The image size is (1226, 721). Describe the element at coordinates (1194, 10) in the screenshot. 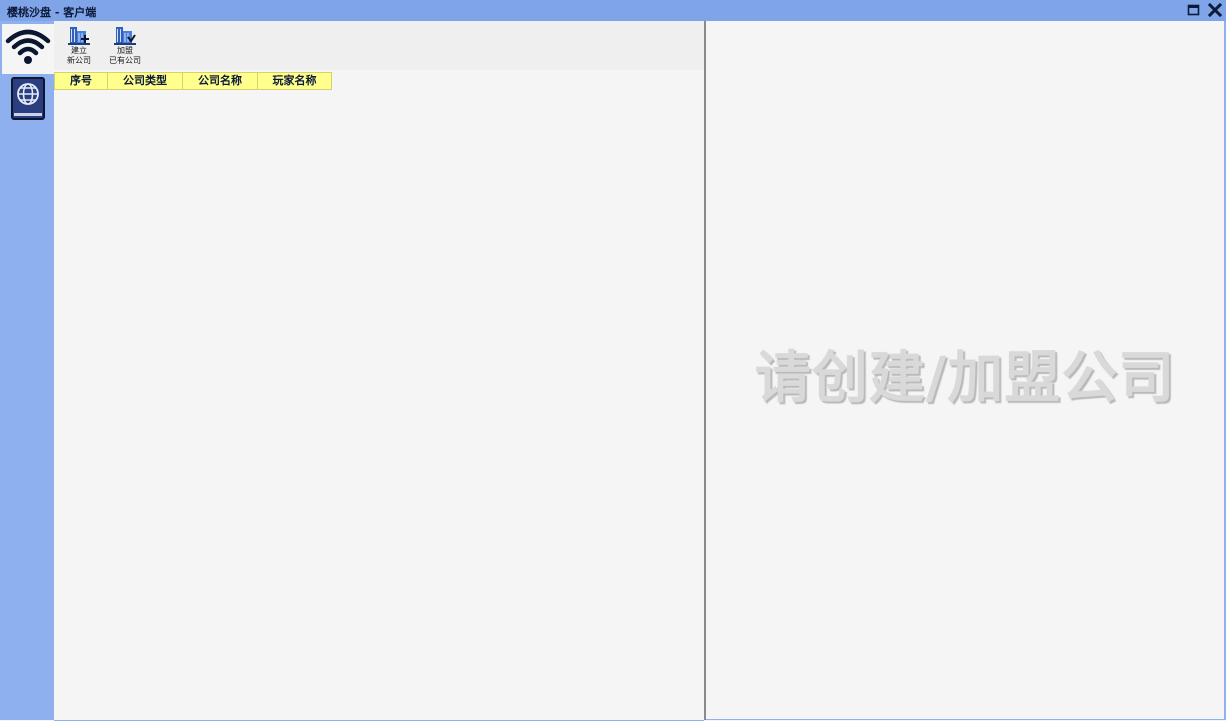

I see `maximize-icon` at that location.